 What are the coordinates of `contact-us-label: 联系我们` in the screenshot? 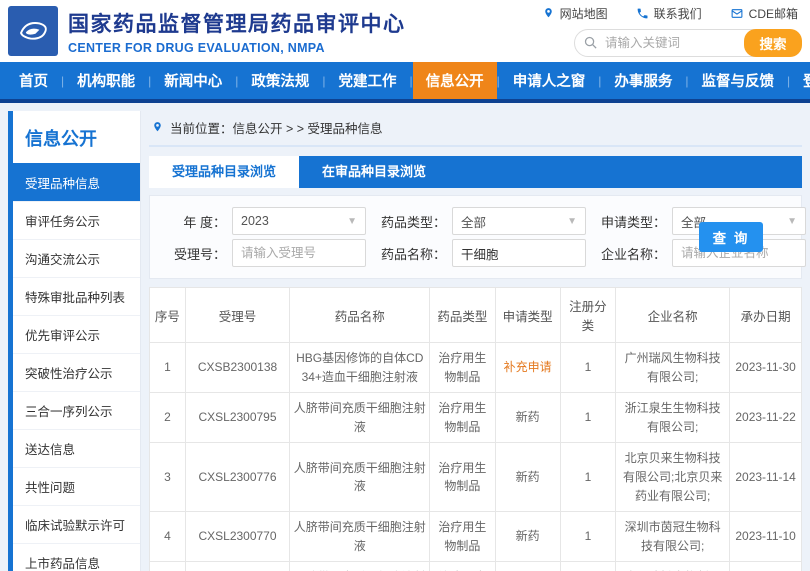 It's located at (677, 14).